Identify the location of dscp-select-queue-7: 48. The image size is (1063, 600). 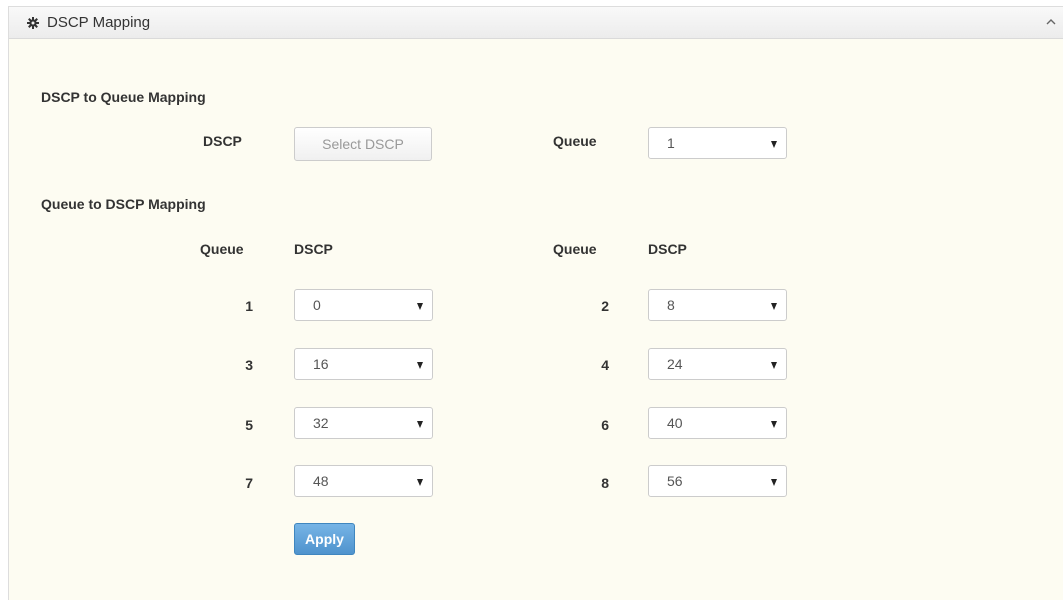
(363, 481).